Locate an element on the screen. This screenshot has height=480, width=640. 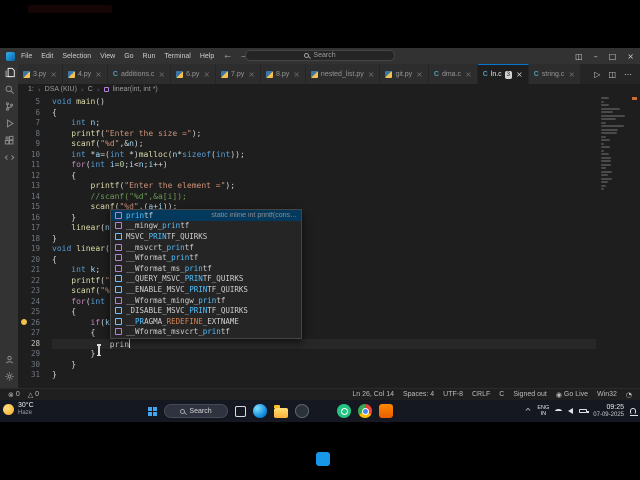
line-number-17: 17 is located at coordinates (33, 228).